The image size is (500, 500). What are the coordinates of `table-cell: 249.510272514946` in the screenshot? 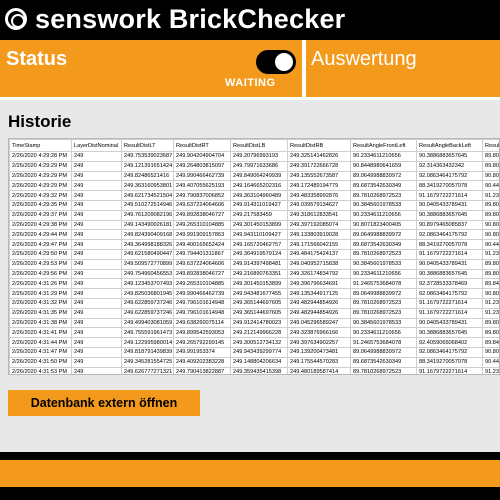 It's located at (147, 205).